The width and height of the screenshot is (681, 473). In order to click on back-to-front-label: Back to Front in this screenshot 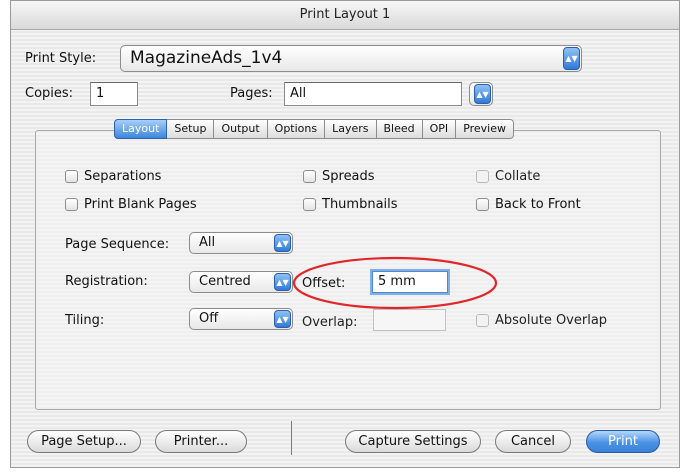, I will do `click(538, 204)`.